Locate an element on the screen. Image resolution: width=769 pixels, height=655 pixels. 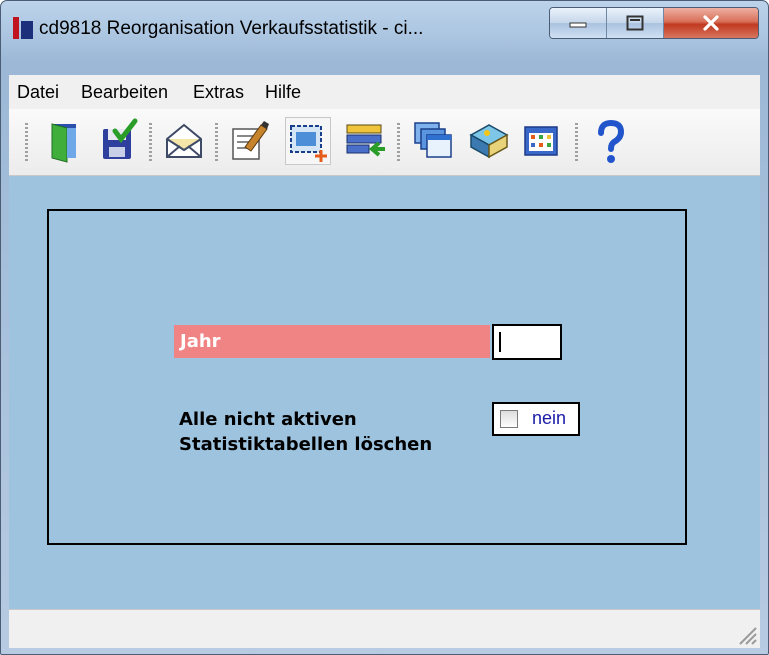
minimize-button is located at coordinates (578, 23).